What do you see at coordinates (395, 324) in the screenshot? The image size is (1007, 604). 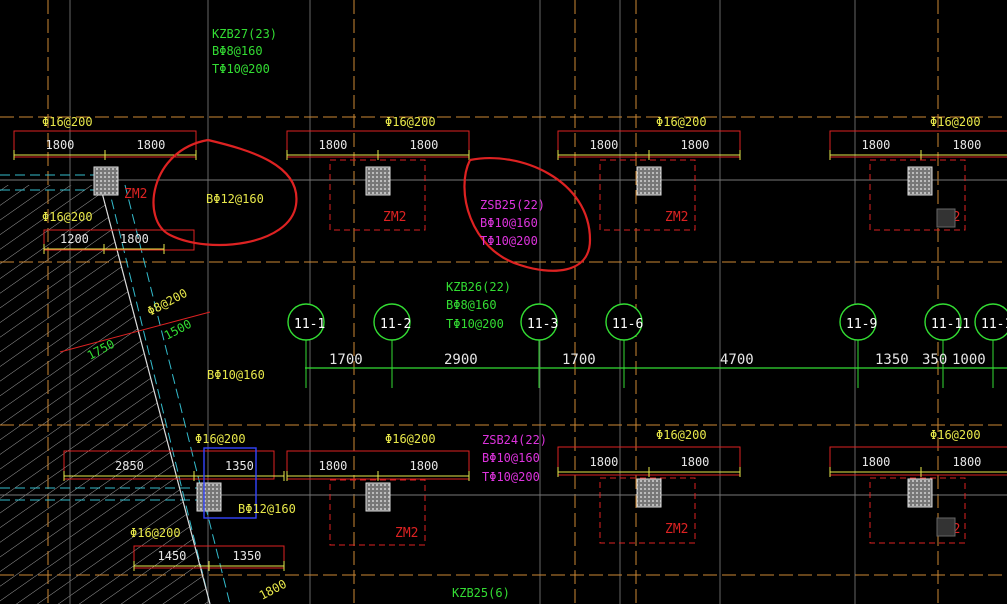 I see `axis-label-11-2: 11-2` at bounding box center [395, 324].